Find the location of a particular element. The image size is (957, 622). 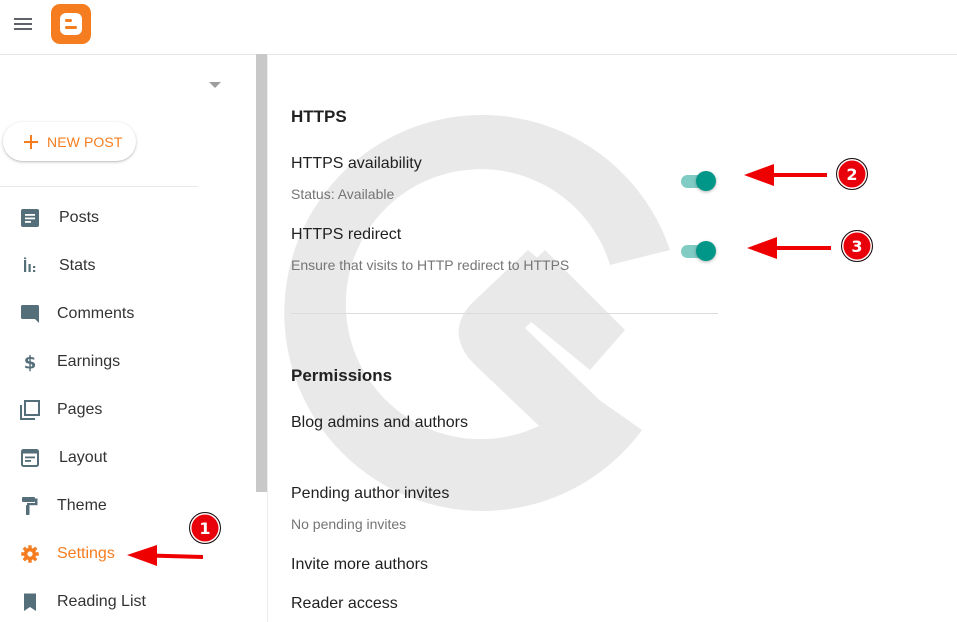

sidebar-item-comments: Comments is located at coordinates (125, 314).